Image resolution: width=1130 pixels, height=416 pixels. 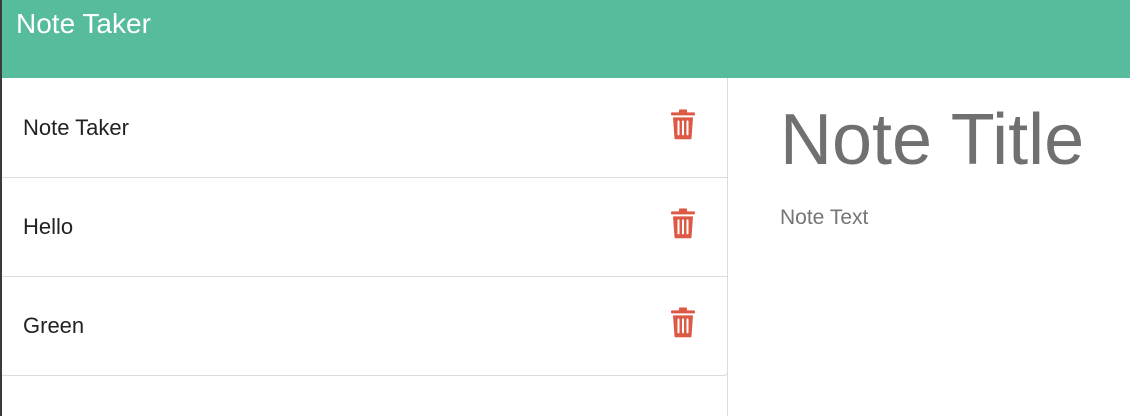 What do you see at coordinates (83, 24) in the screenshot?
I see `navbar-title: Note Taker` at bounding box center [83, 24].